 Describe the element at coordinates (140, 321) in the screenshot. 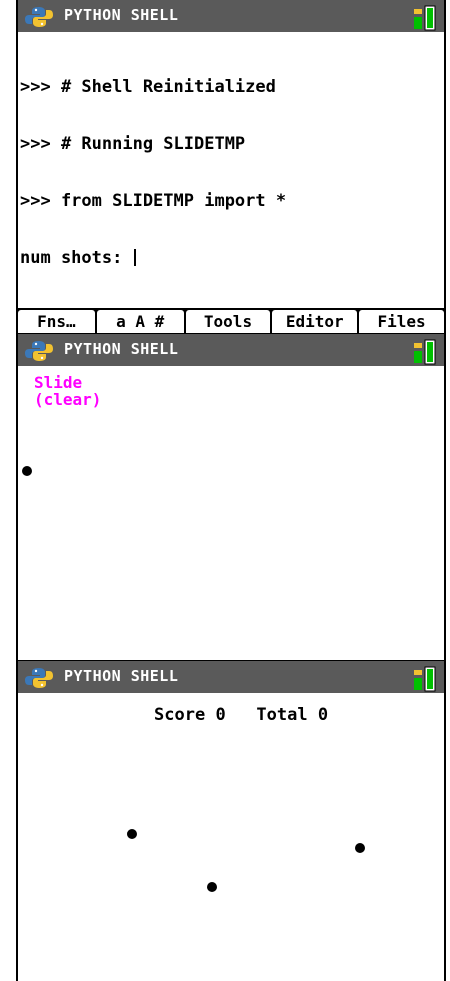

I see `chars-menu-button: a A #` at that location.